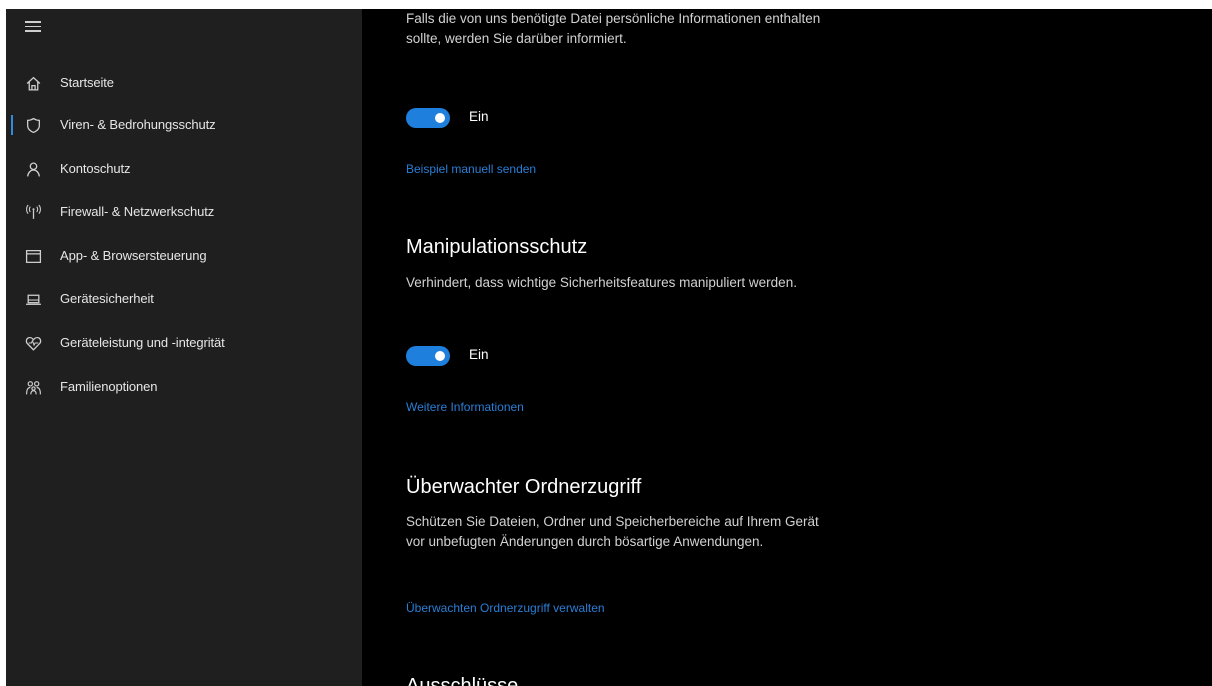 The height and width of the screenshot is (686, 1212). I want to click on sample-submission-toggle, so click(428, 118).